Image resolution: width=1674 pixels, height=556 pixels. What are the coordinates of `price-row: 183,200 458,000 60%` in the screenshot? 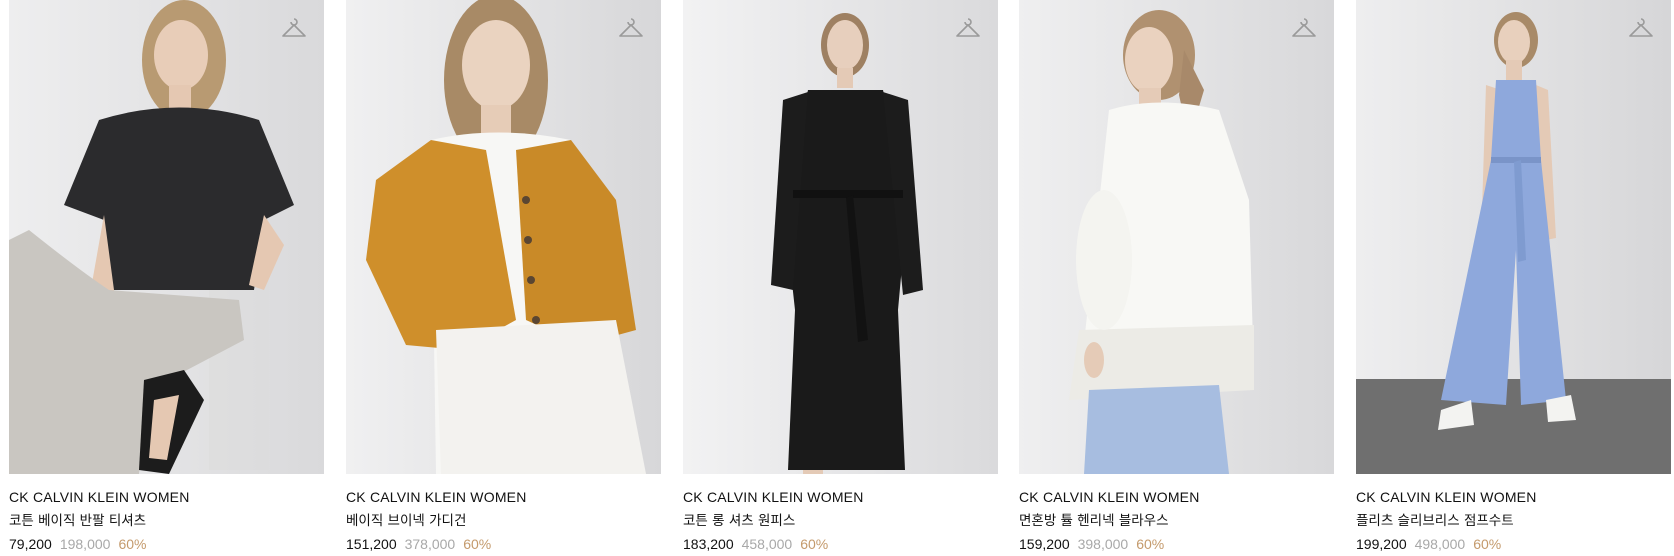 It's located at (840, 544).